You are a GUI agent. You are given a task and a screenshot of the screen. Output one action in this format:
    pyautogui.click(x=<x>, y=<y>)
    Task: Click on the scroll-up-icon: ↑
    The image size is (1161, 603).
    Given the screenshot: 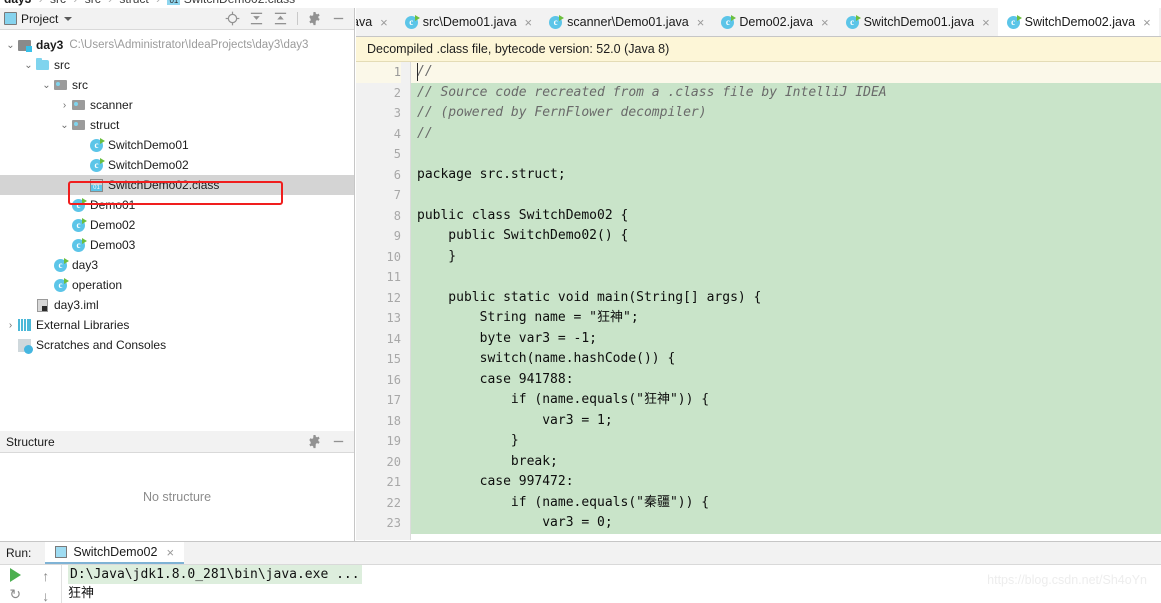 What is the action you would take?
    pyautogui.click(x=45, y=576)
    